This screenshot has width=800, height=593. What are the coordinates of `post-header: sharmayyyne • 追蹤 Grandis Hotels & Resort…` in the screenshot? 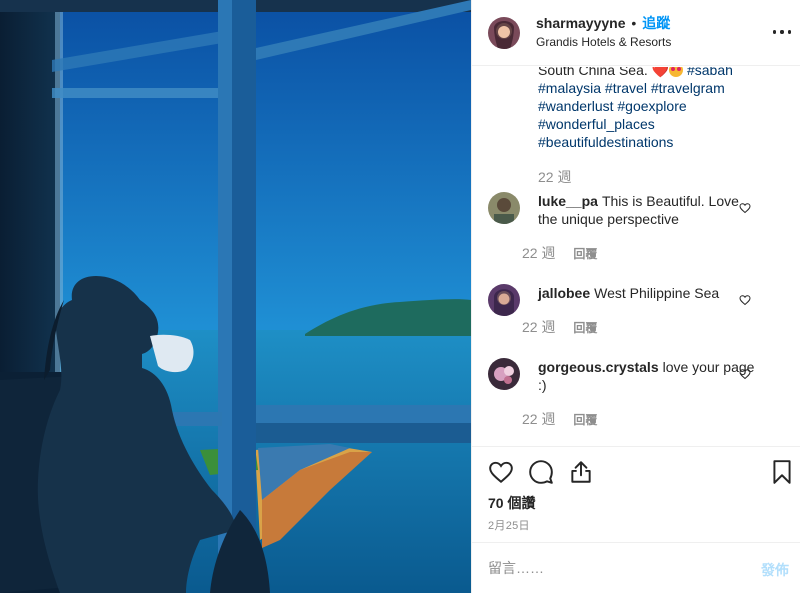 It's located at (636, 33).